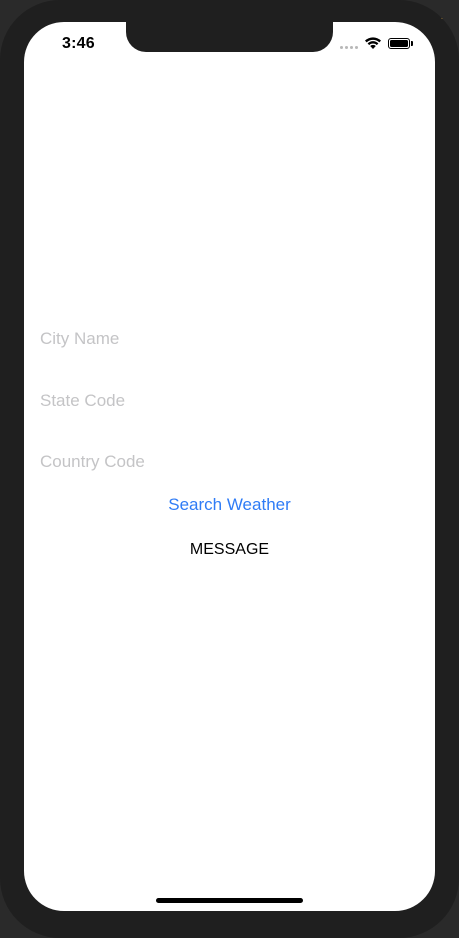  What do you see at coordinates (229, 37) in the screenshot?
I see `device-notch` at bounding box center [229, 37].